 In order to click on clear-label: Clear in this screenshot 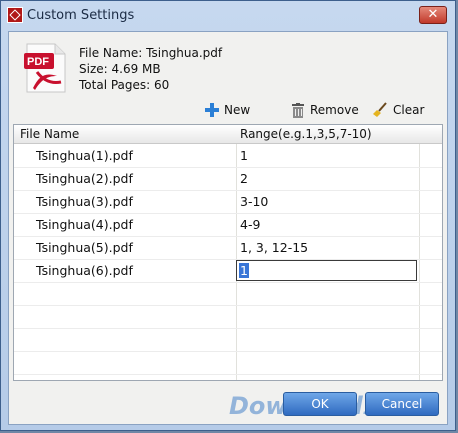, I will do `click(409, 110)`.